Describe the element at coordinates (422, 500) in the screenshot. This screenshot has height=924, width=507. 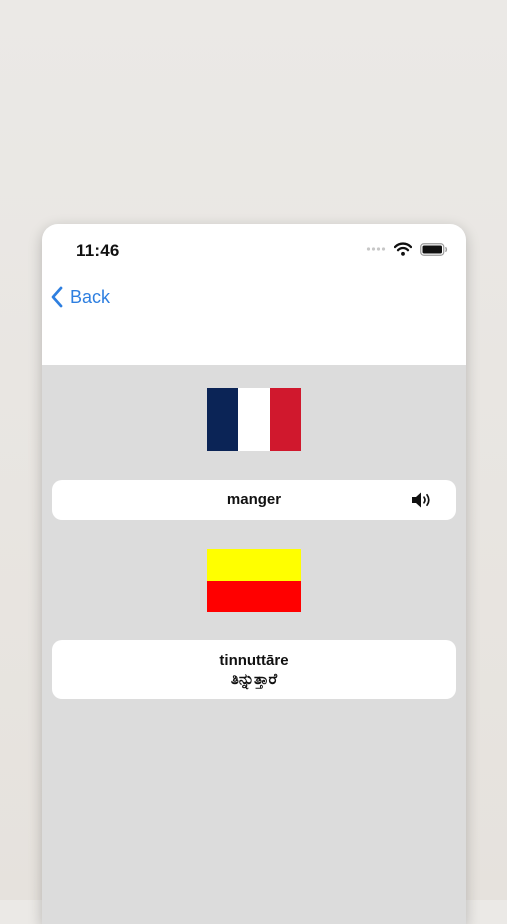
I see `speaker-icon` at that location.